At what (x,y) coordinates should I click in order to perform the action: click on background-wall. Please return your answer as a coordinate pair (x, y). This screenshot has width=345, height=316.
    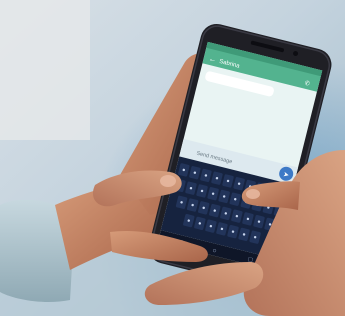
    Looking at the image, I should click on (45, 70).